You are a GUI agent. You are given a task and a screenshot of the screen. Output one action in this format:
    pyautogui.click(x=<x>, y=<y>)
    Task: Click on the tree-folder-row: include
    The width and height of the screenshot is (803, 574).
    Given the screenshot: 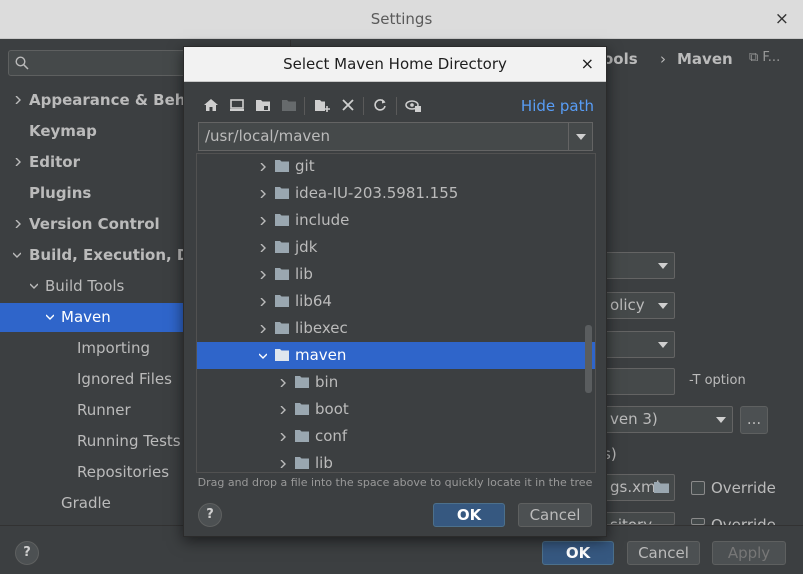 What is the action you would take?
    pyautogui.click(x=396, y=220)
    